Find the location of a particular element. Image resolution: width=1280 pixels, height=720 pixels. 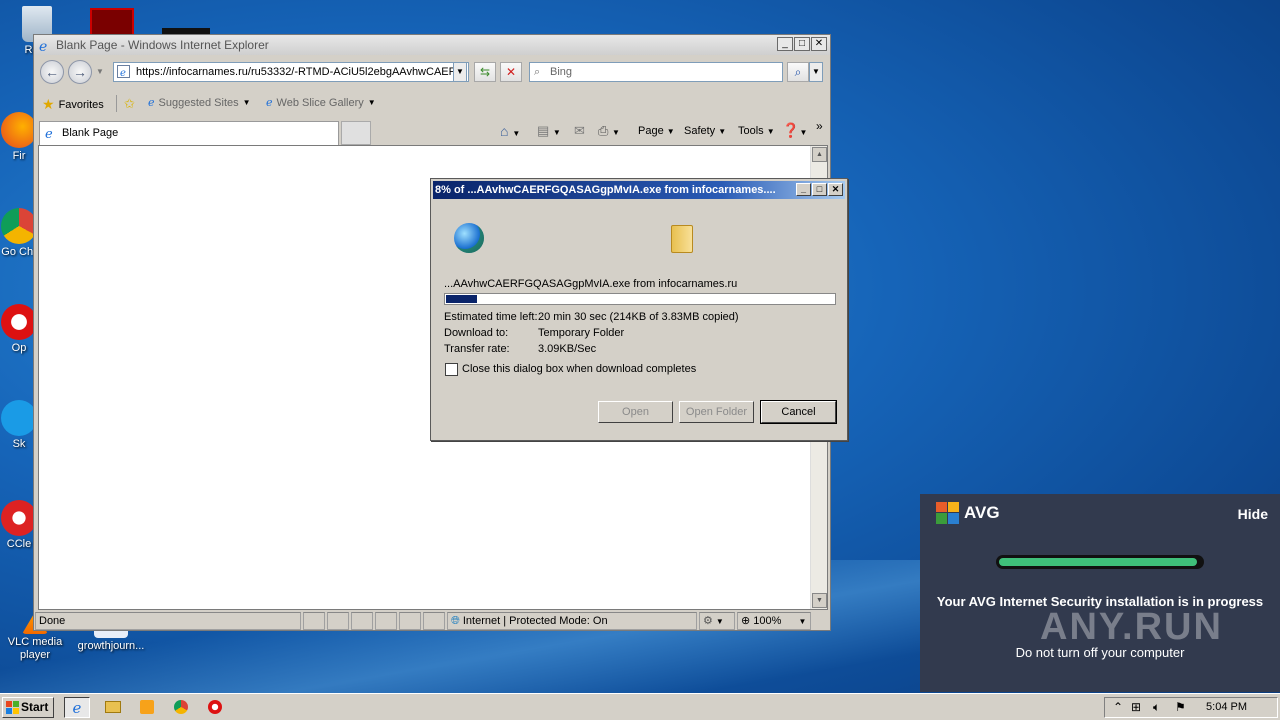

taskbar-opera-button is located at coordinates (215, 707).